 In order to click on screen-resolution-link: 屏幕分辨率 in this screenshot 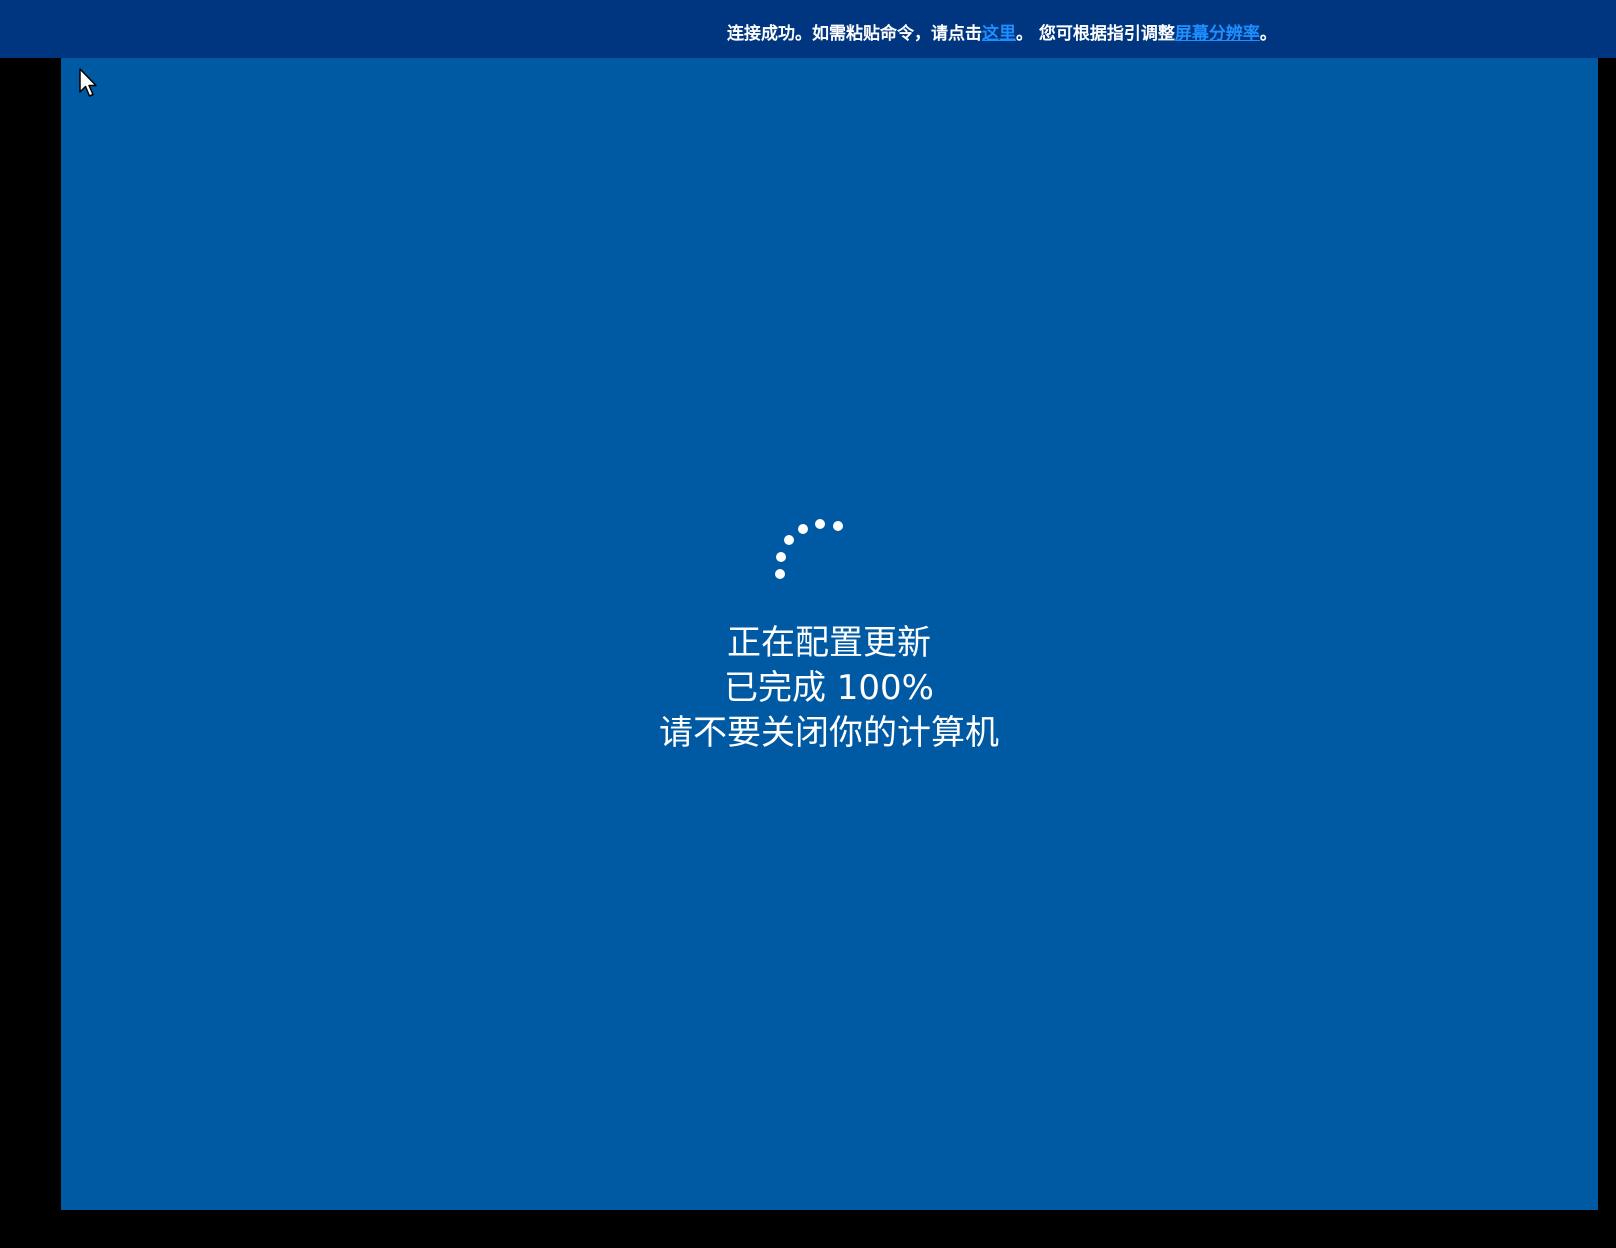, I will do `click(1217, 34)`.